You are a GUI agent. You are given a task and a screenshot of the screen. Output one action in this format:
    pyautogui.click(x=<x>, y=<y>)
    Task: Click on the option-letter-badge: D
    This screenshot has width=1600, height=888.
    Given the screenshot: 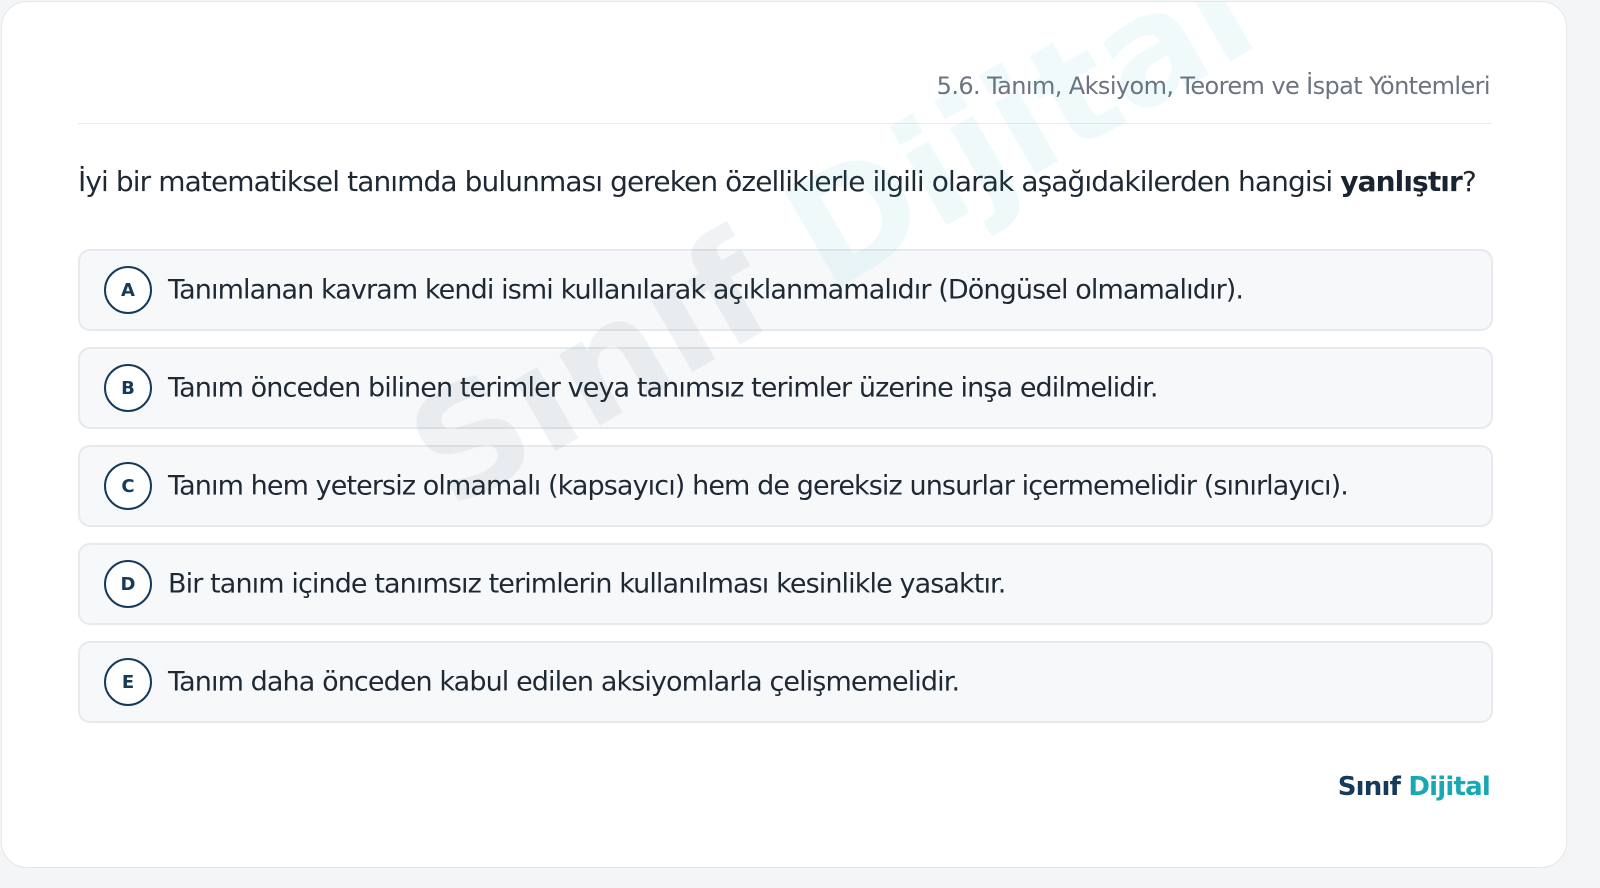 What is the action you would take?
    pyautogui.click(x=128, y=584)
    